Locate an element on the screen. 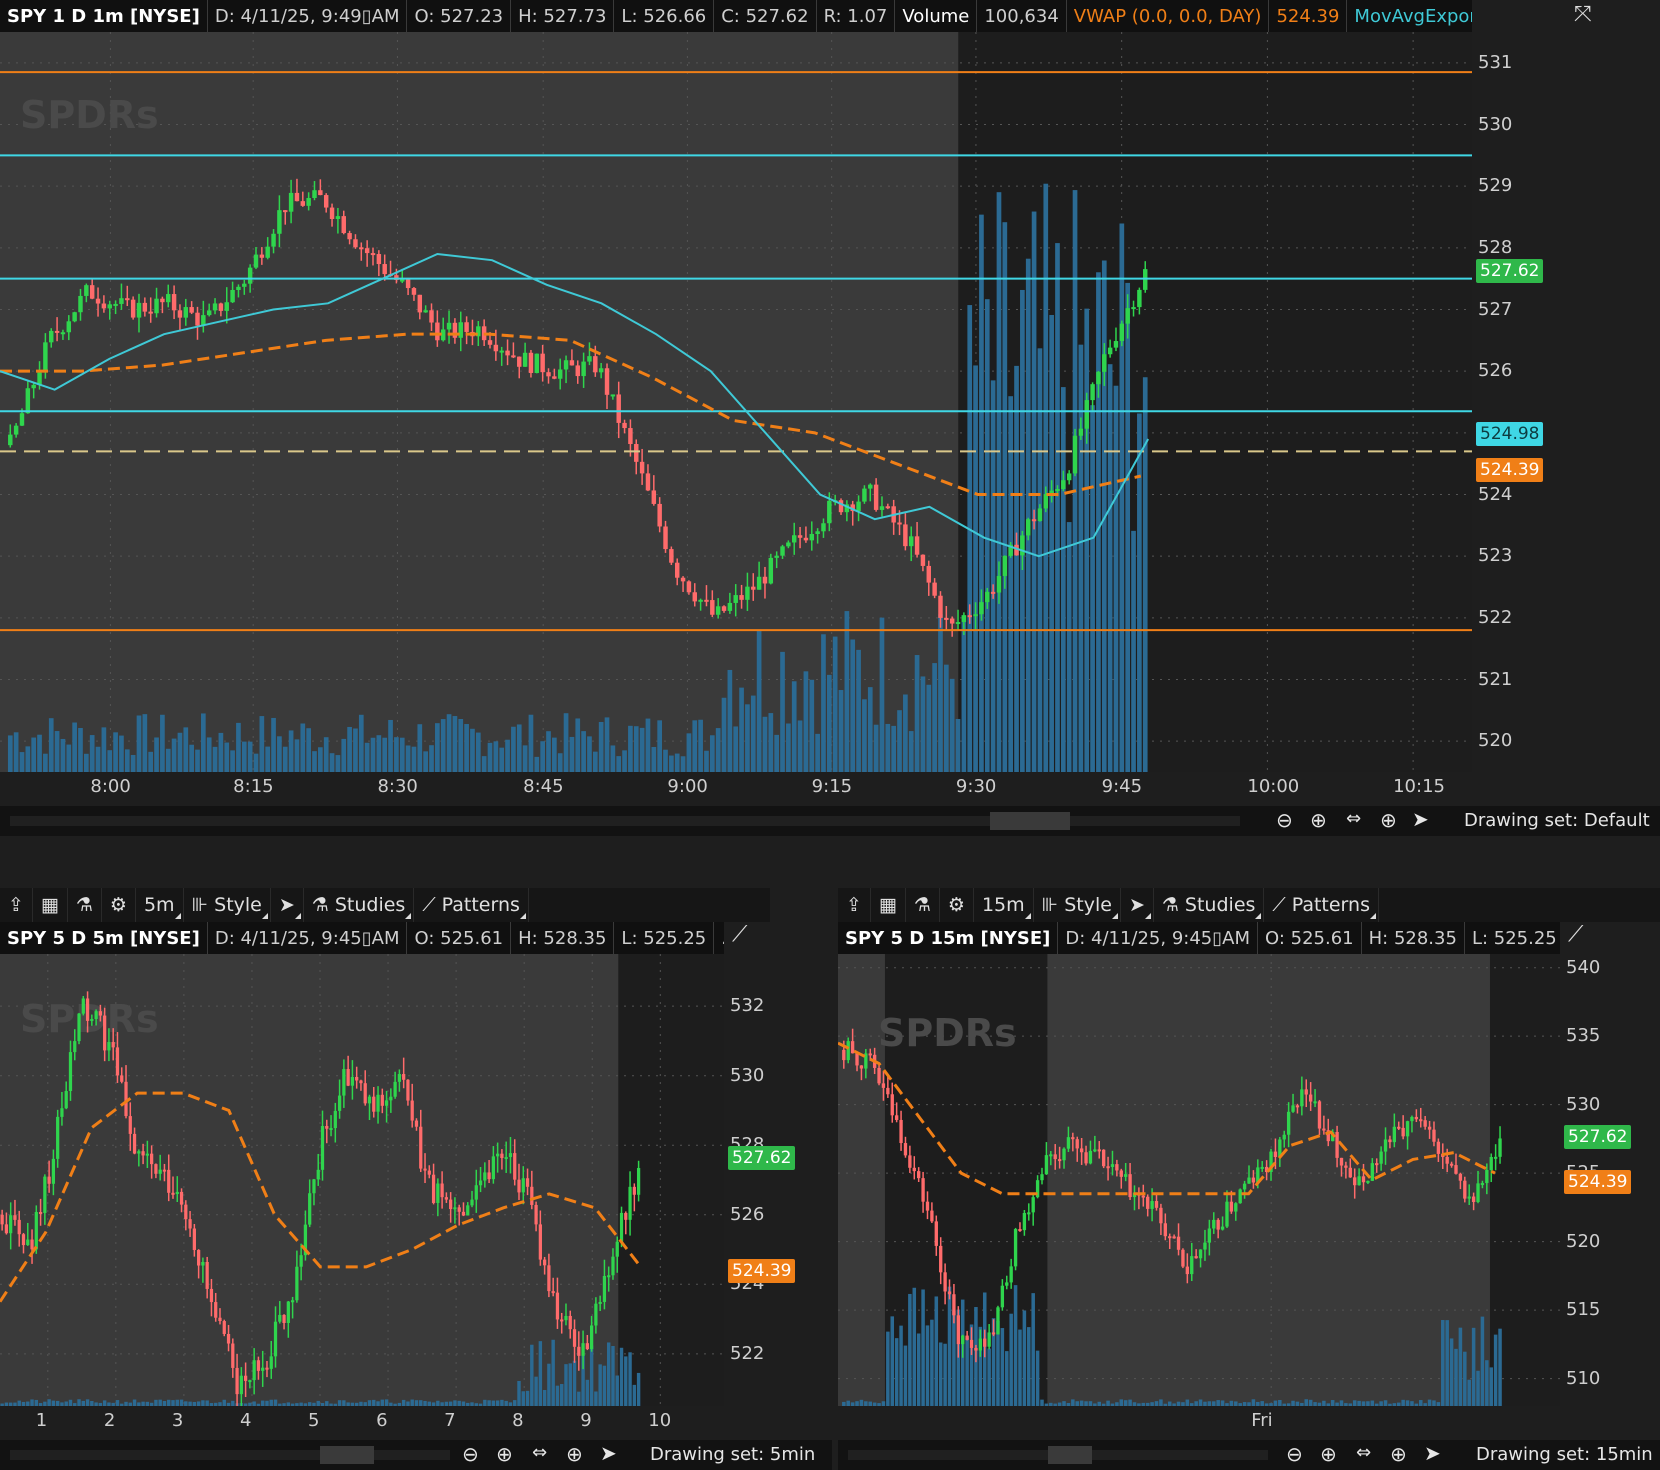 This screenshot has width=1660, height=1470. drawing-set-label: Drawing set: 15min is located at coordinates (1564, 1454).